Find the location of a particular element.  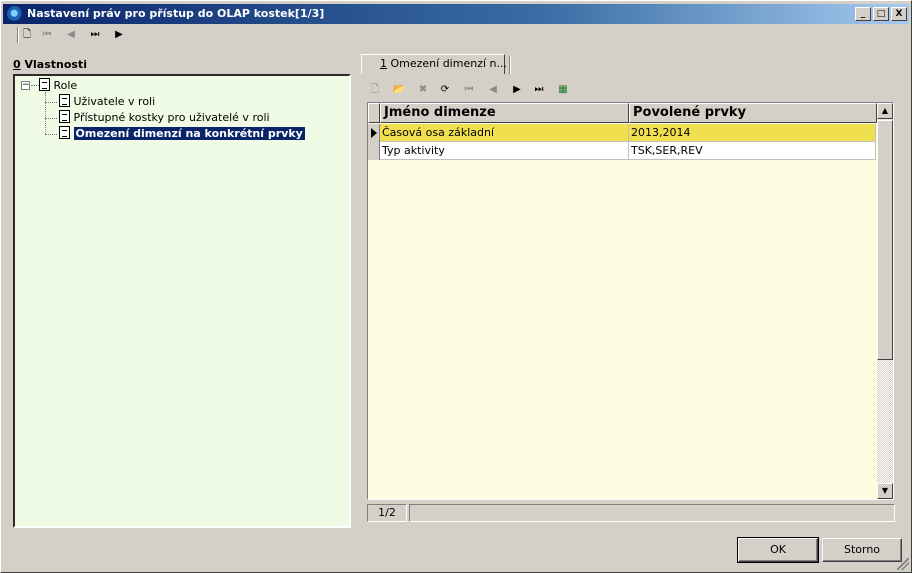

cell-dimension-name: Časová osa základní is located at coordinates (504, 133).